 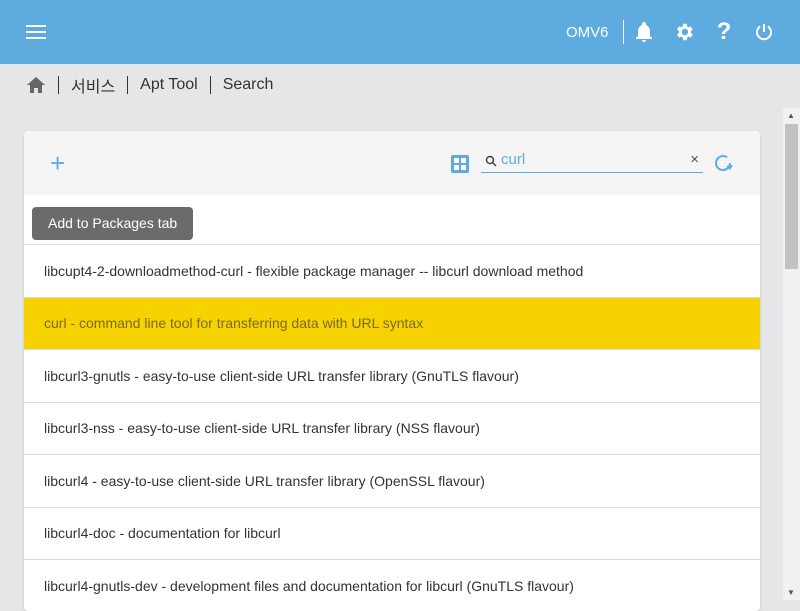 I want to click on toolbar: + ×, so click(x=392, y=163).